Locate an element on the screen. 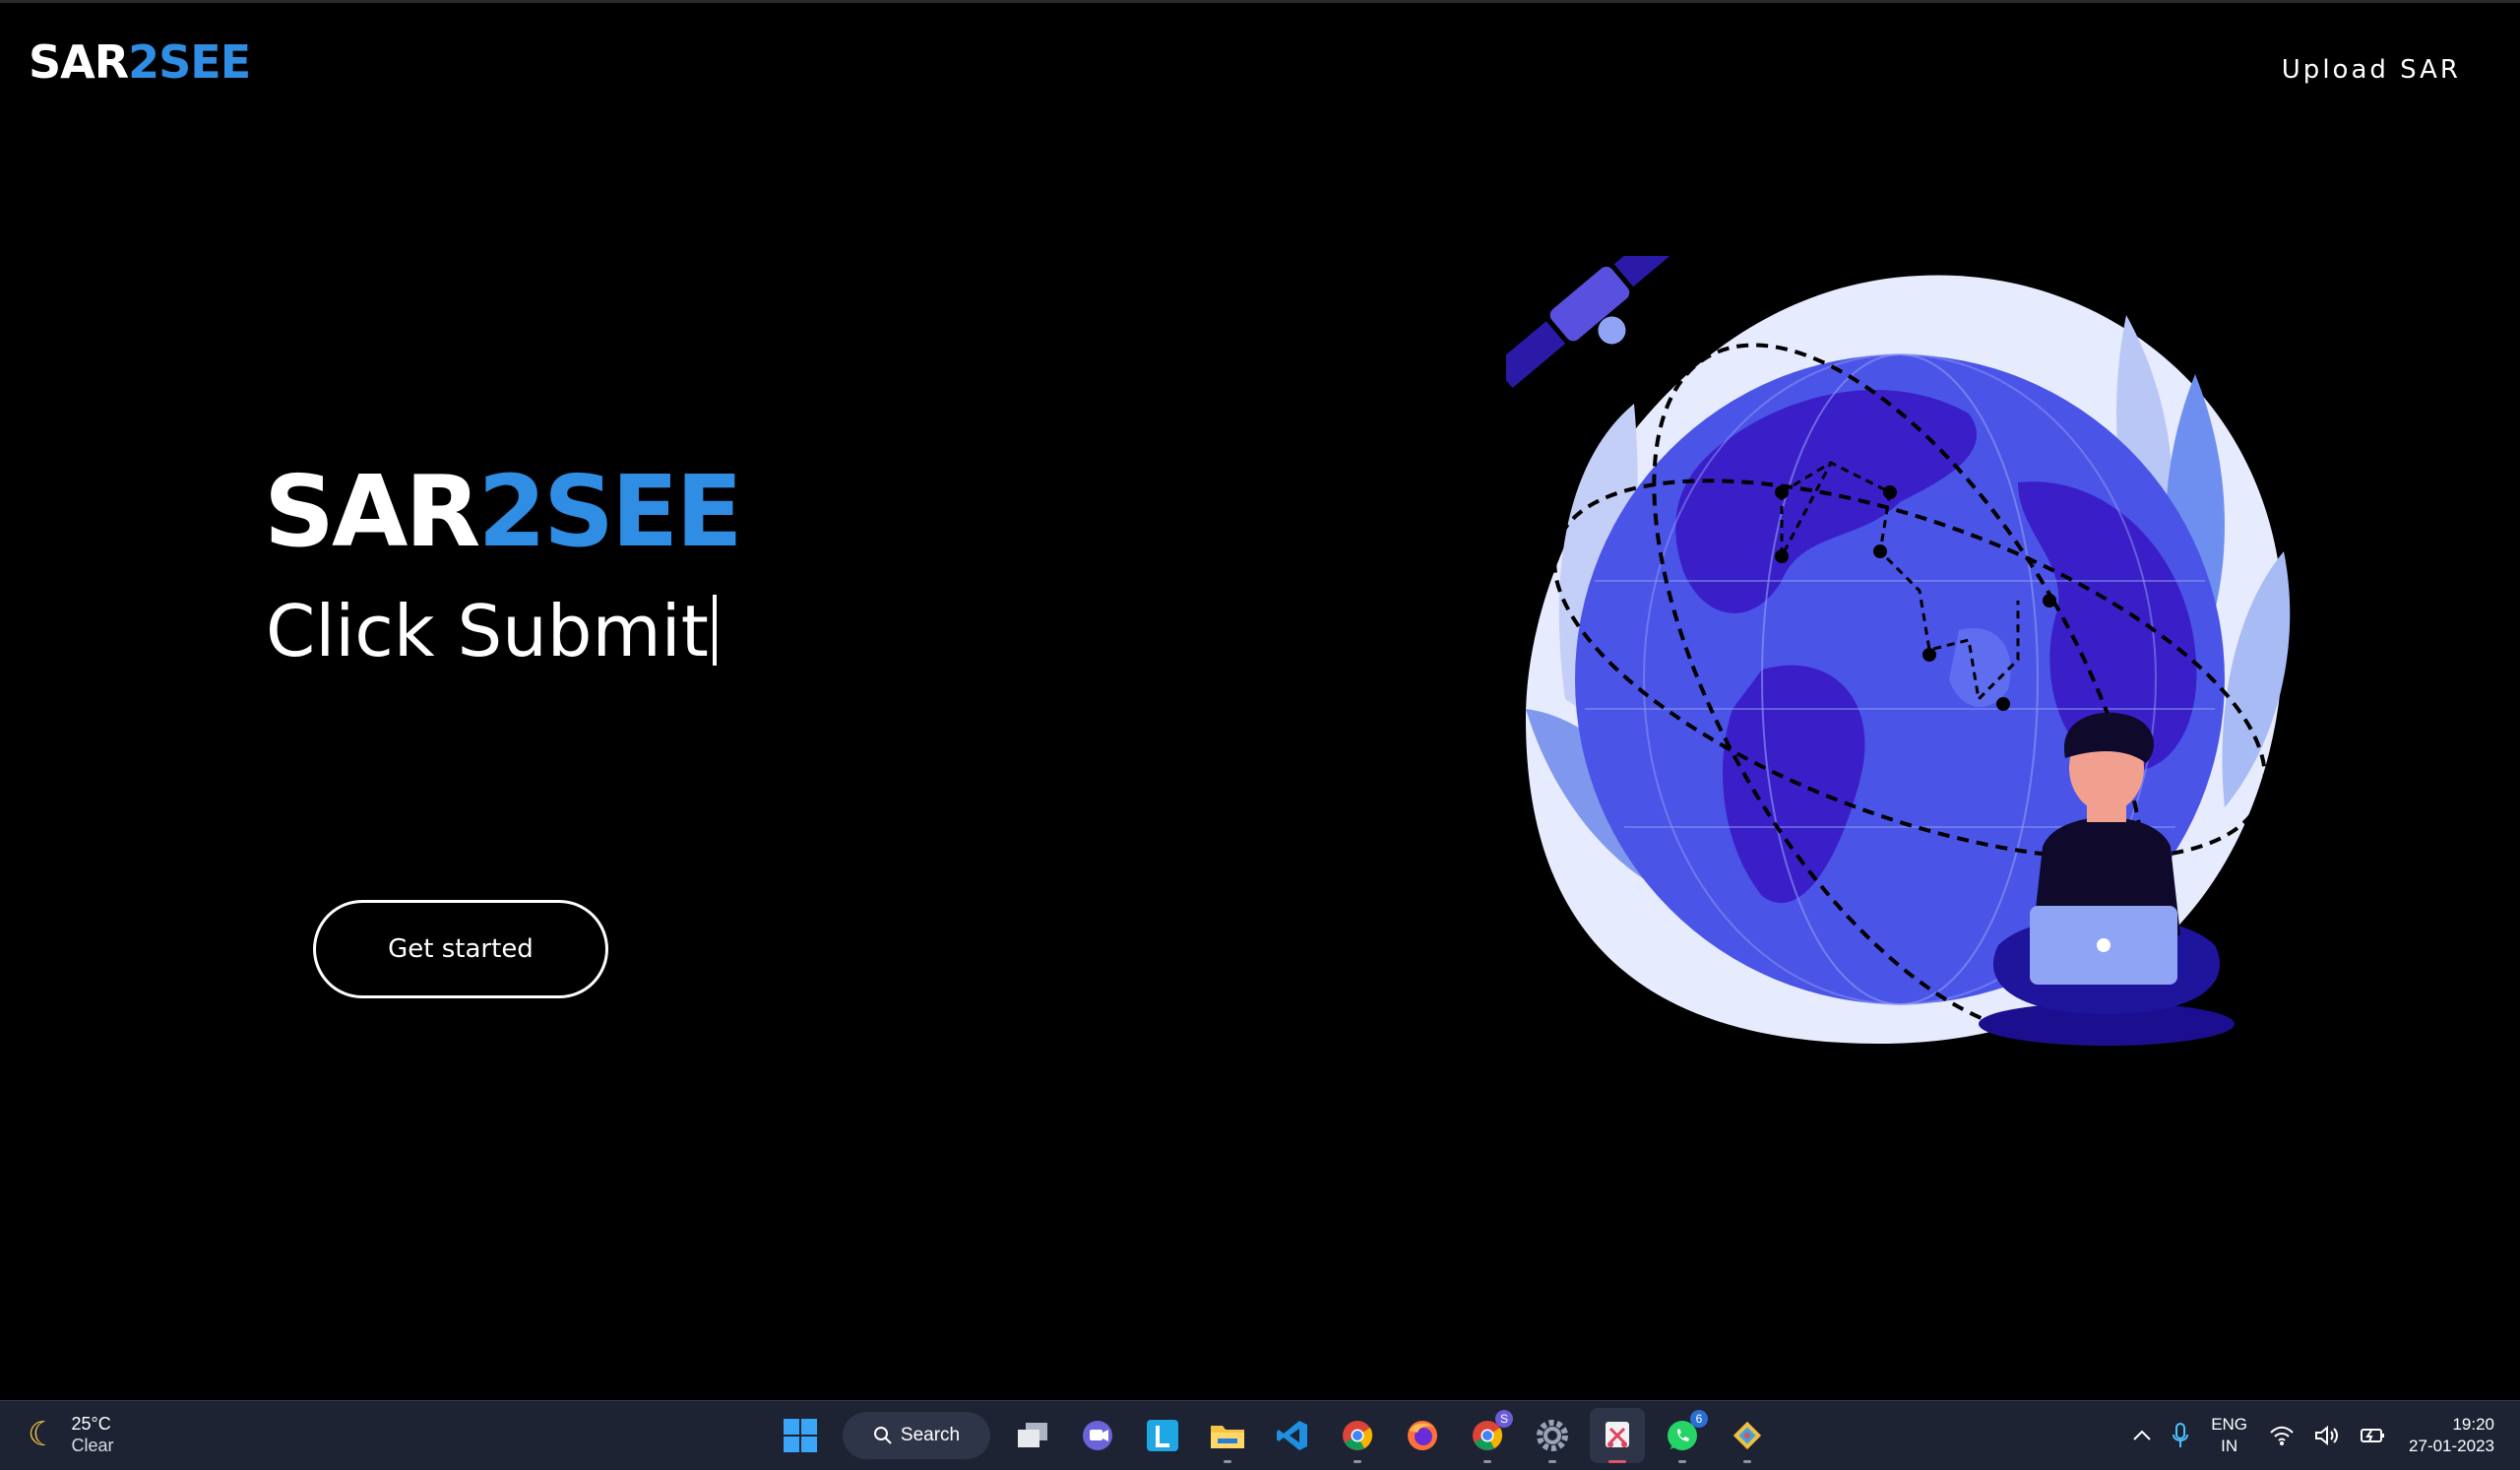  wifi-icon is located at coordinates (2282, 1435).